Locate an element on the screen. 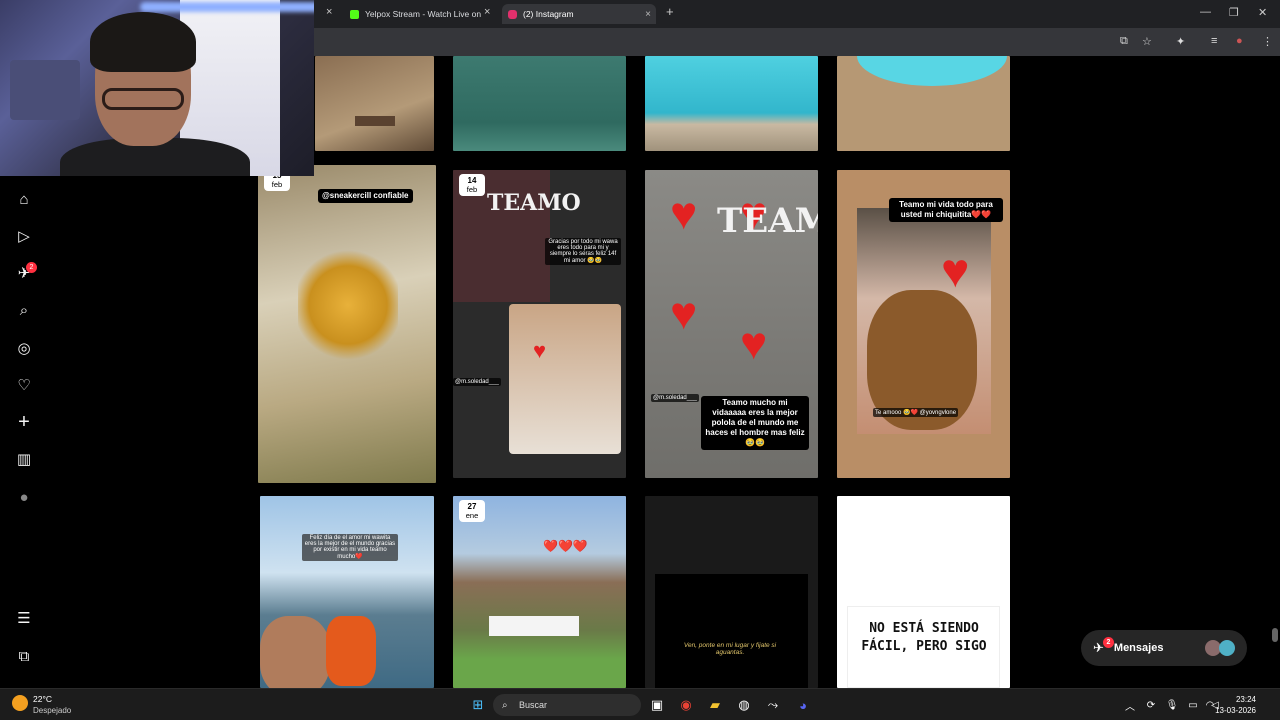  post-tile: 15feb @sneakercill confiable is located at coordinates (347, 324).